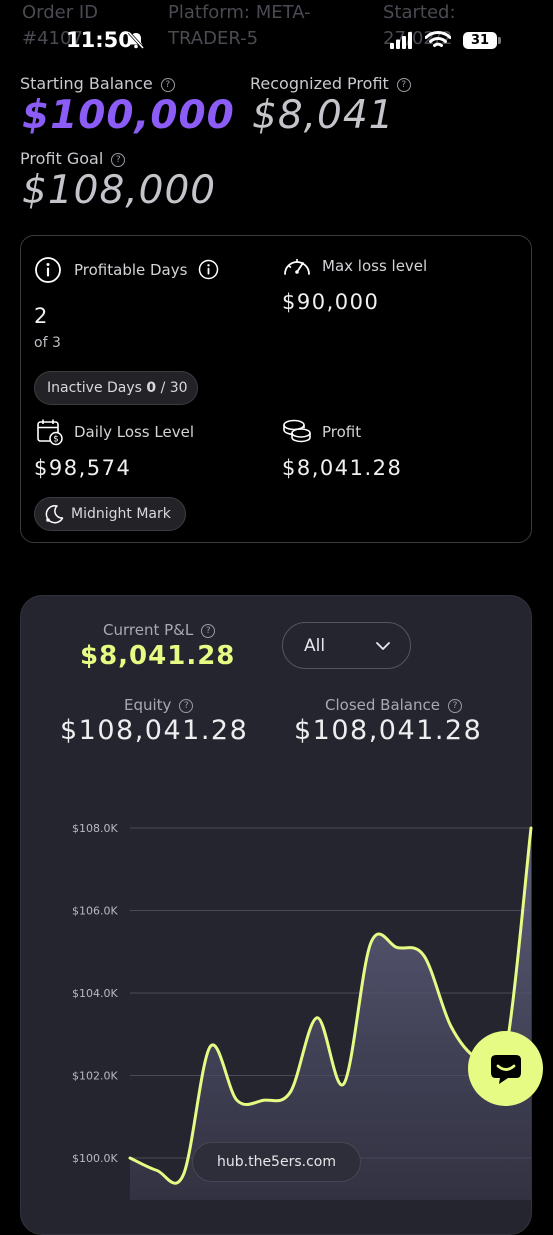 The height and width of the screenshot is (1235, 553). I want to click on chat-button, so click(505, 1068).